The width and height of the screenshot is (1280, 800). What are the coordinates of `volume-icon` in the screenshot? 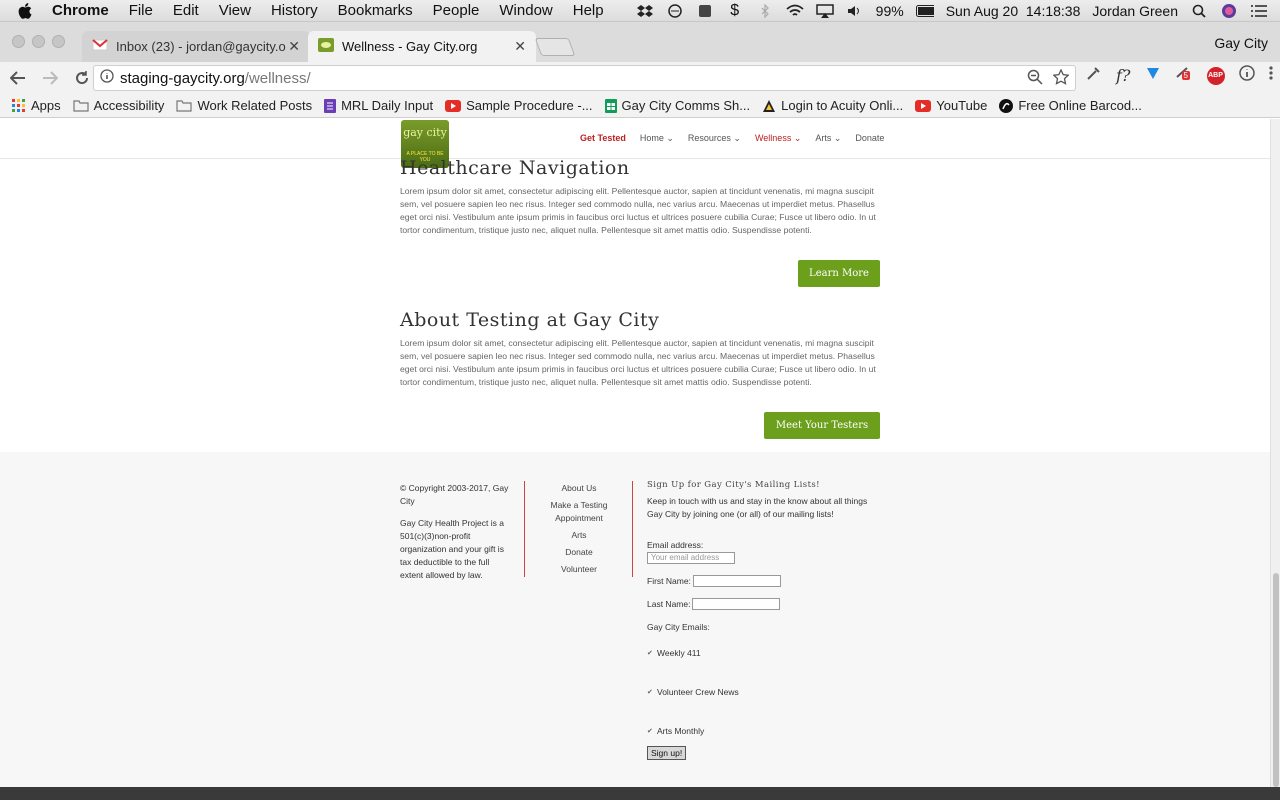 It's located at (855, 11).